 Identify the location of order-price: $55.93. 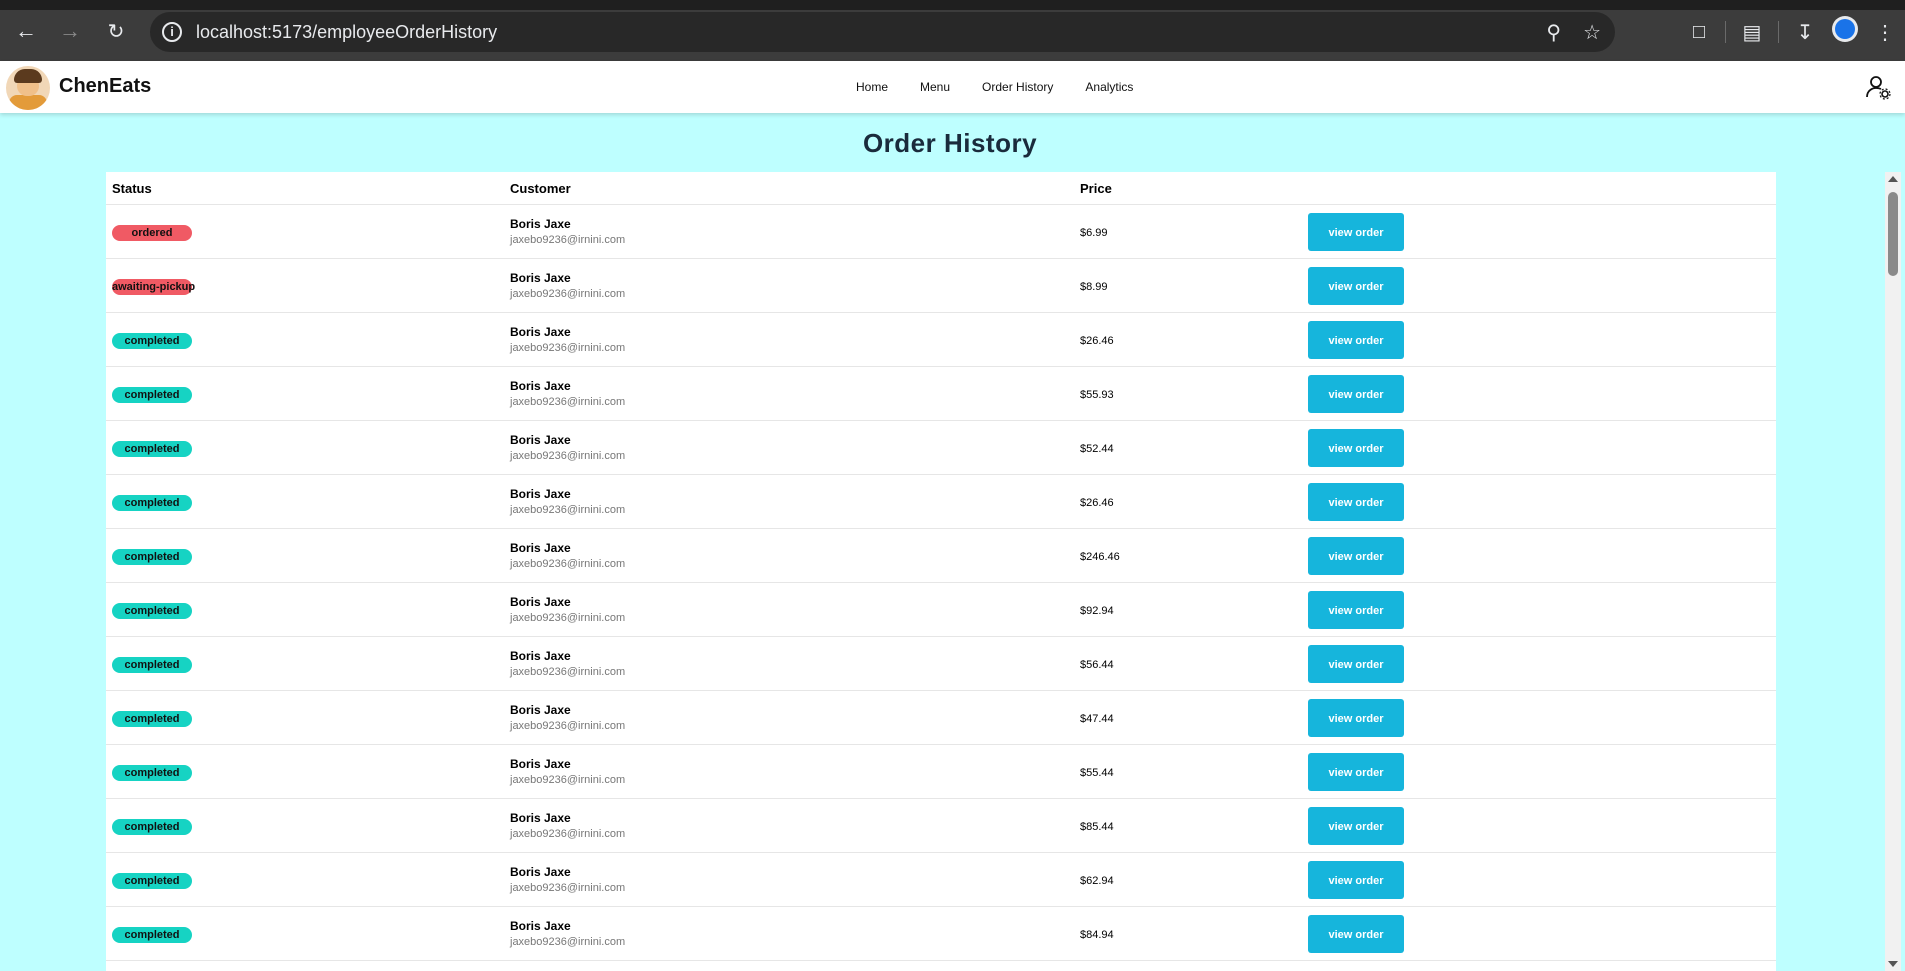
(1097, 394).